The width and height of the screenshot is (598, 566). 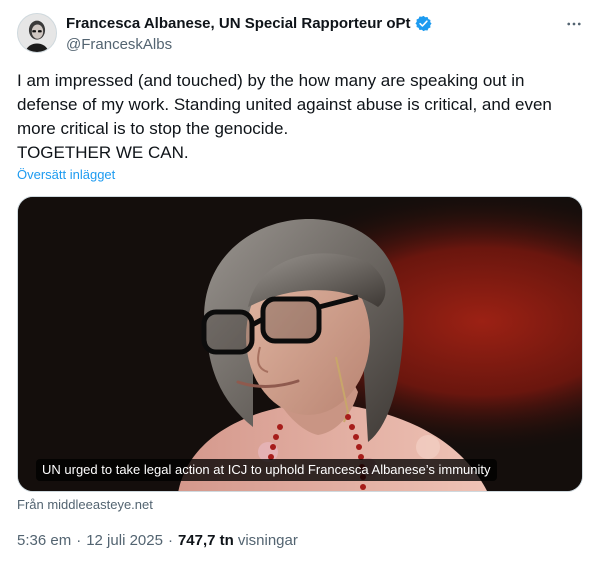 I want to click on more-options-button, so click(x=574, y=24).